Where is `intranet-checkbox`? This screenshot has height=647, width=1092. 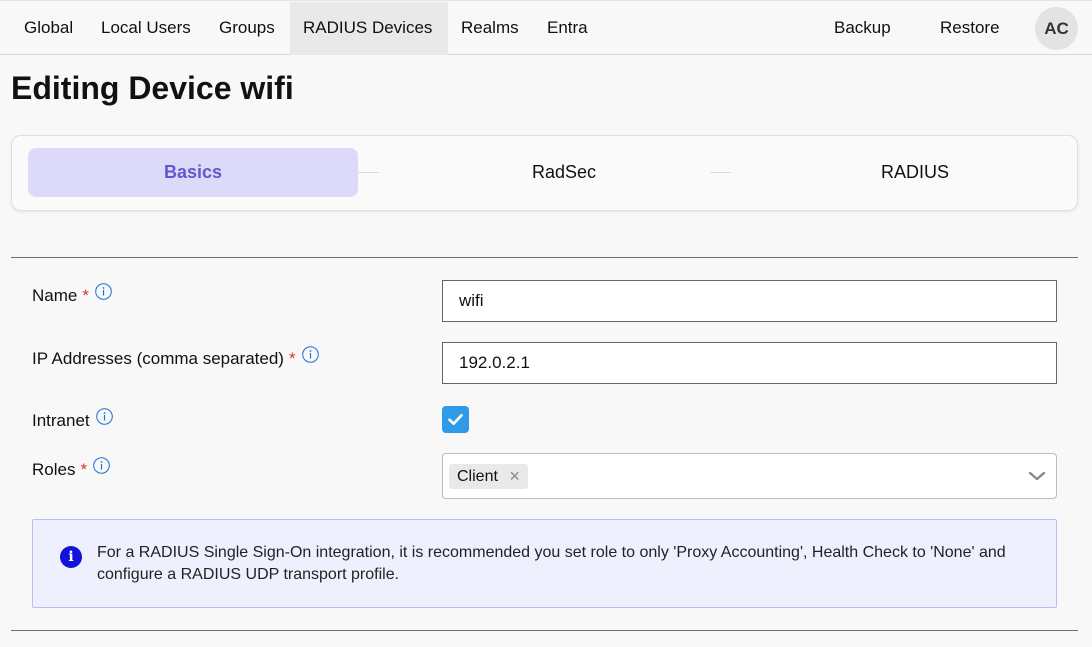 intranet-checkbox is located at coordinates (455, 419).